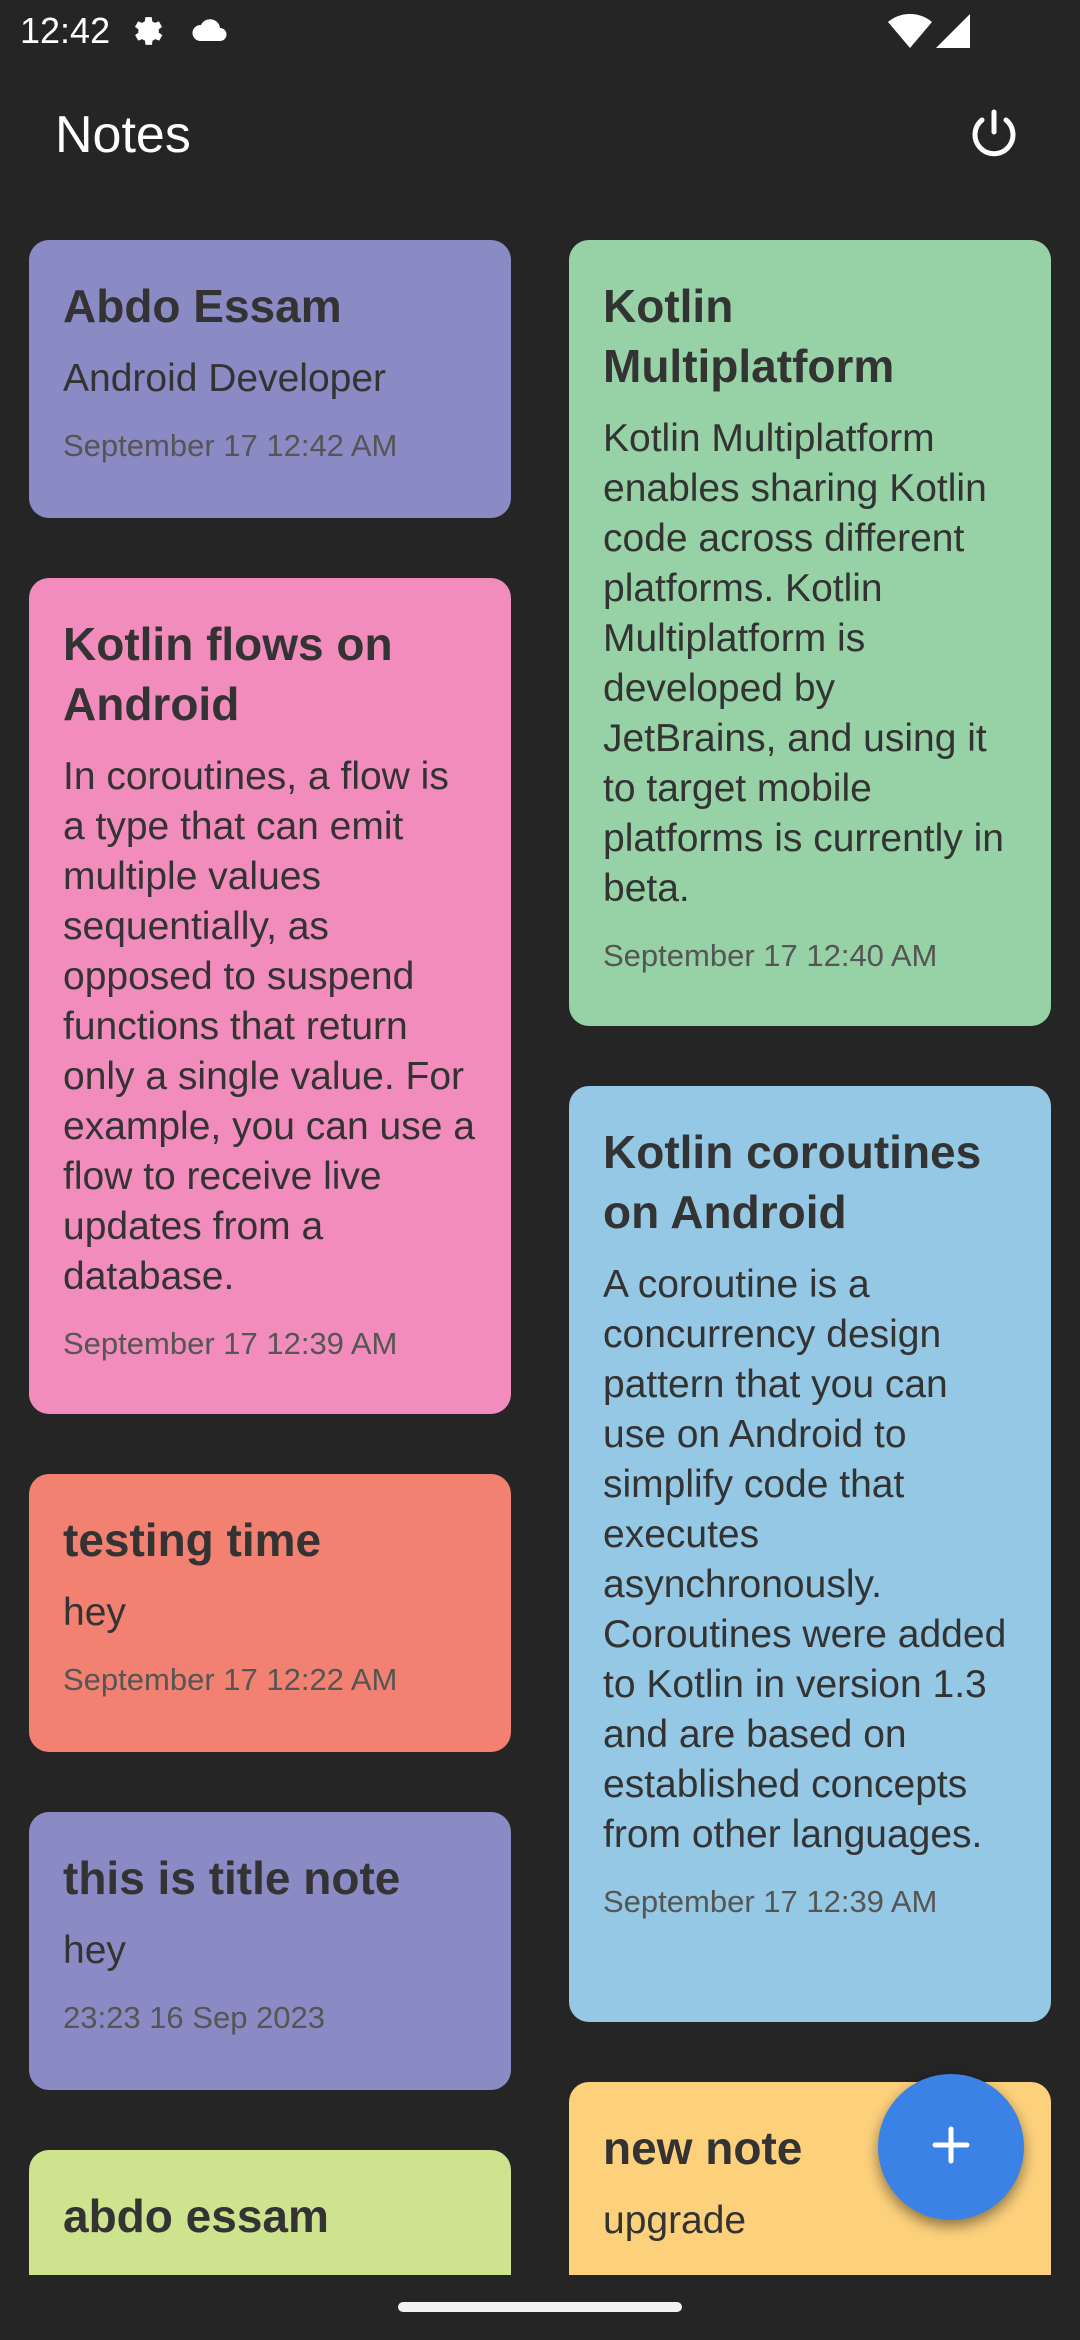 The width and height of the screenshot is (1080, 2340). I want to click on note-title: this is title note, so click(232, 1878).